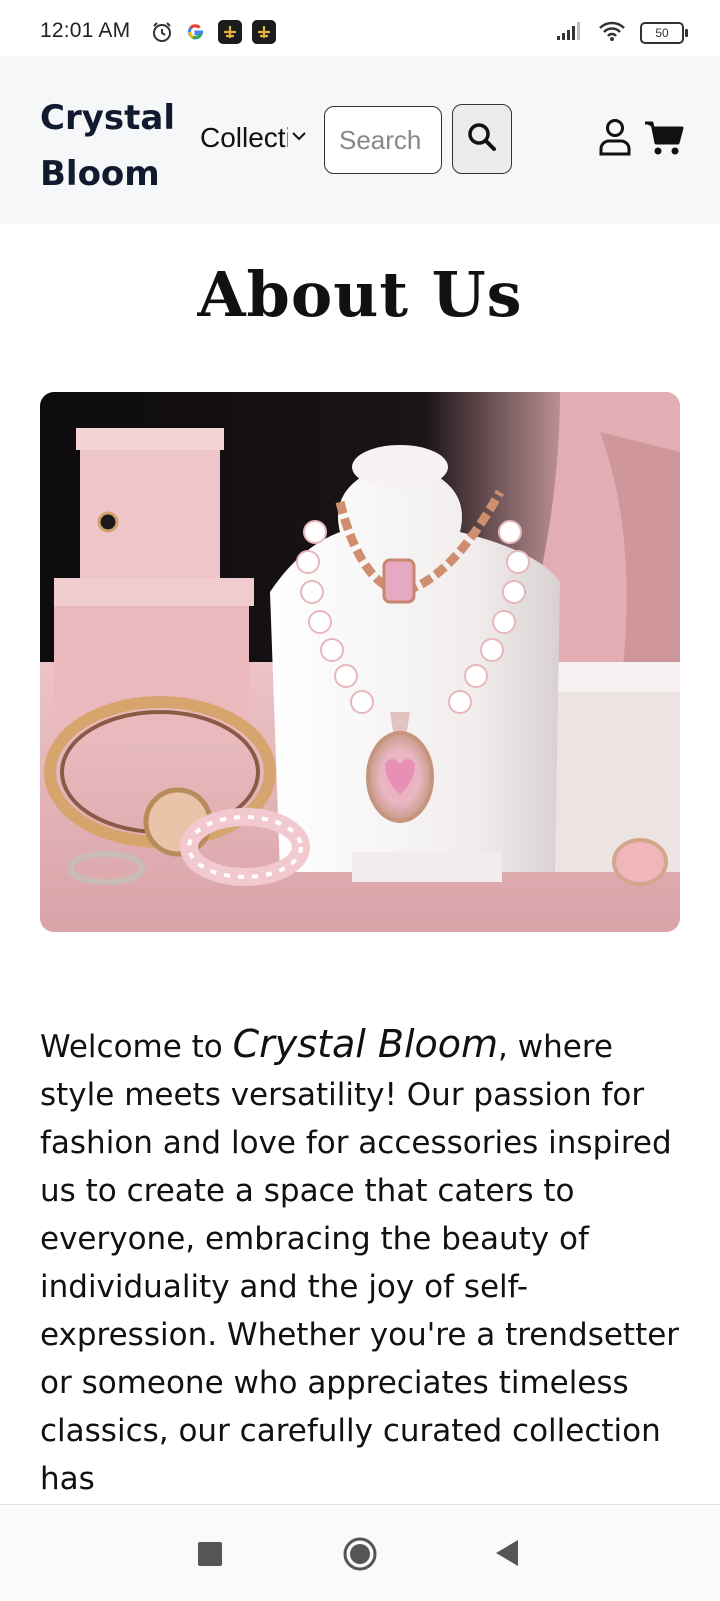 Image resolution: width=720 pixels, height=1601 pixels. Describe the element at coordinates (85, 30) in the screenshot. I see `status-time: 12:01 AM` at that location.